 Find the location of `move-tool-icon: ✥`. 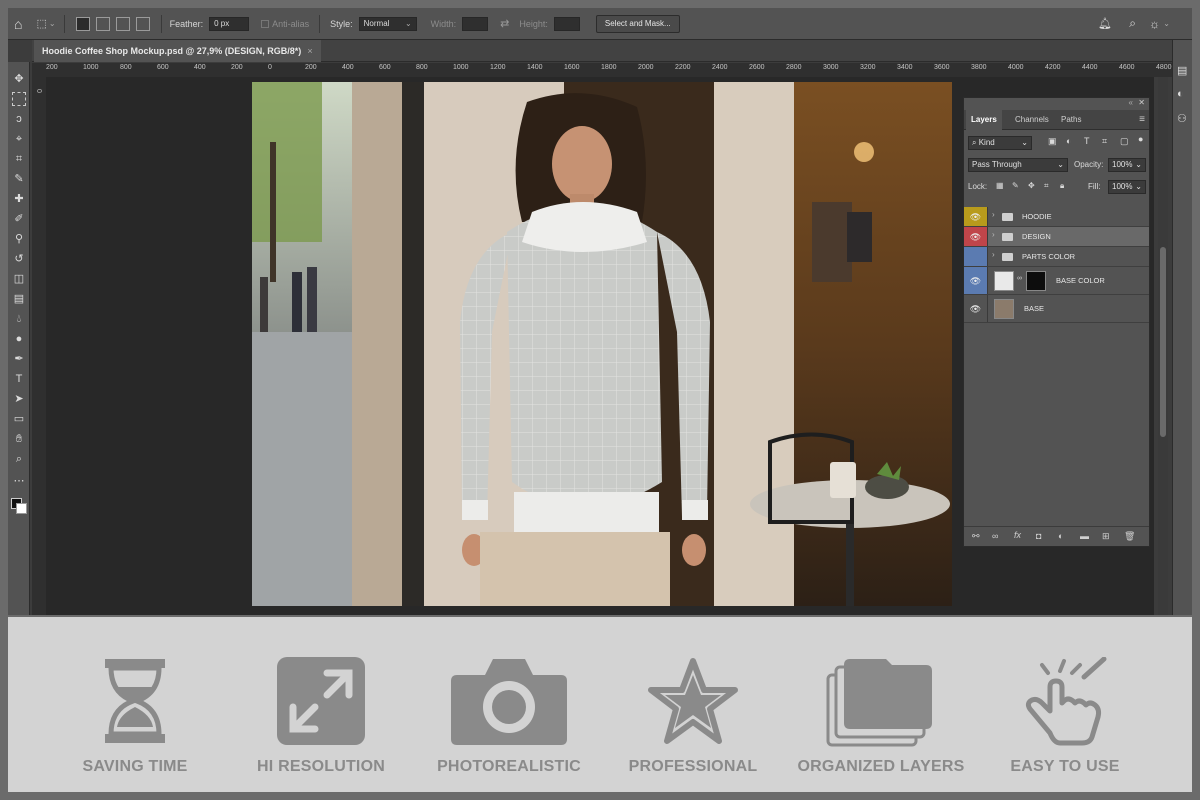

move-tool-icon: ✥ is located at coordinates (19, 79).